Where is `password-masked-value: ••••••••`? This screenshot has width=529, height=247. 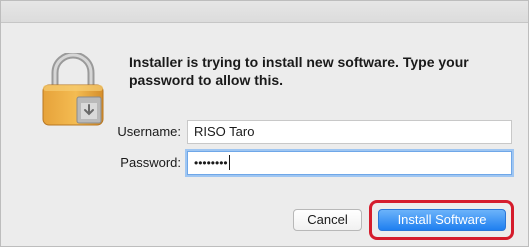
password-masked-value: •••••••• is located at coordinates (211, 163).